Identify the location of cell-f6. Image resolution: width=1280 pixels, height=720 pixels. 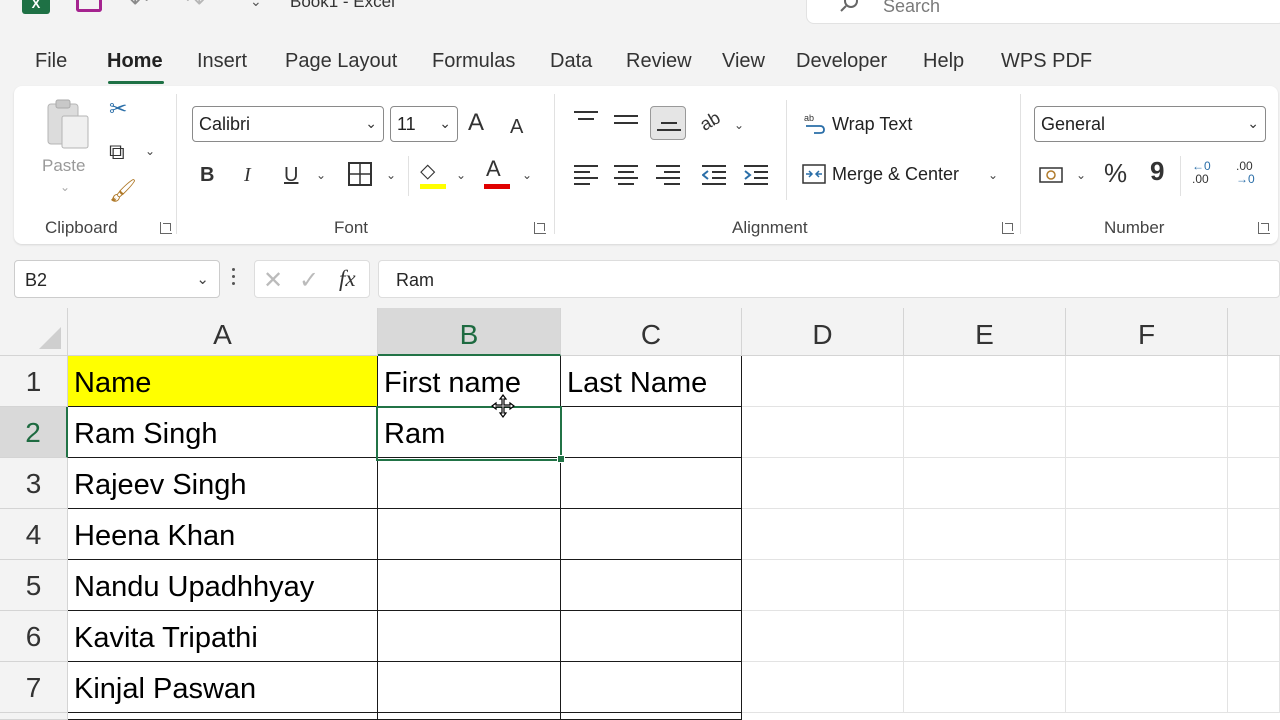
(1147, 636).